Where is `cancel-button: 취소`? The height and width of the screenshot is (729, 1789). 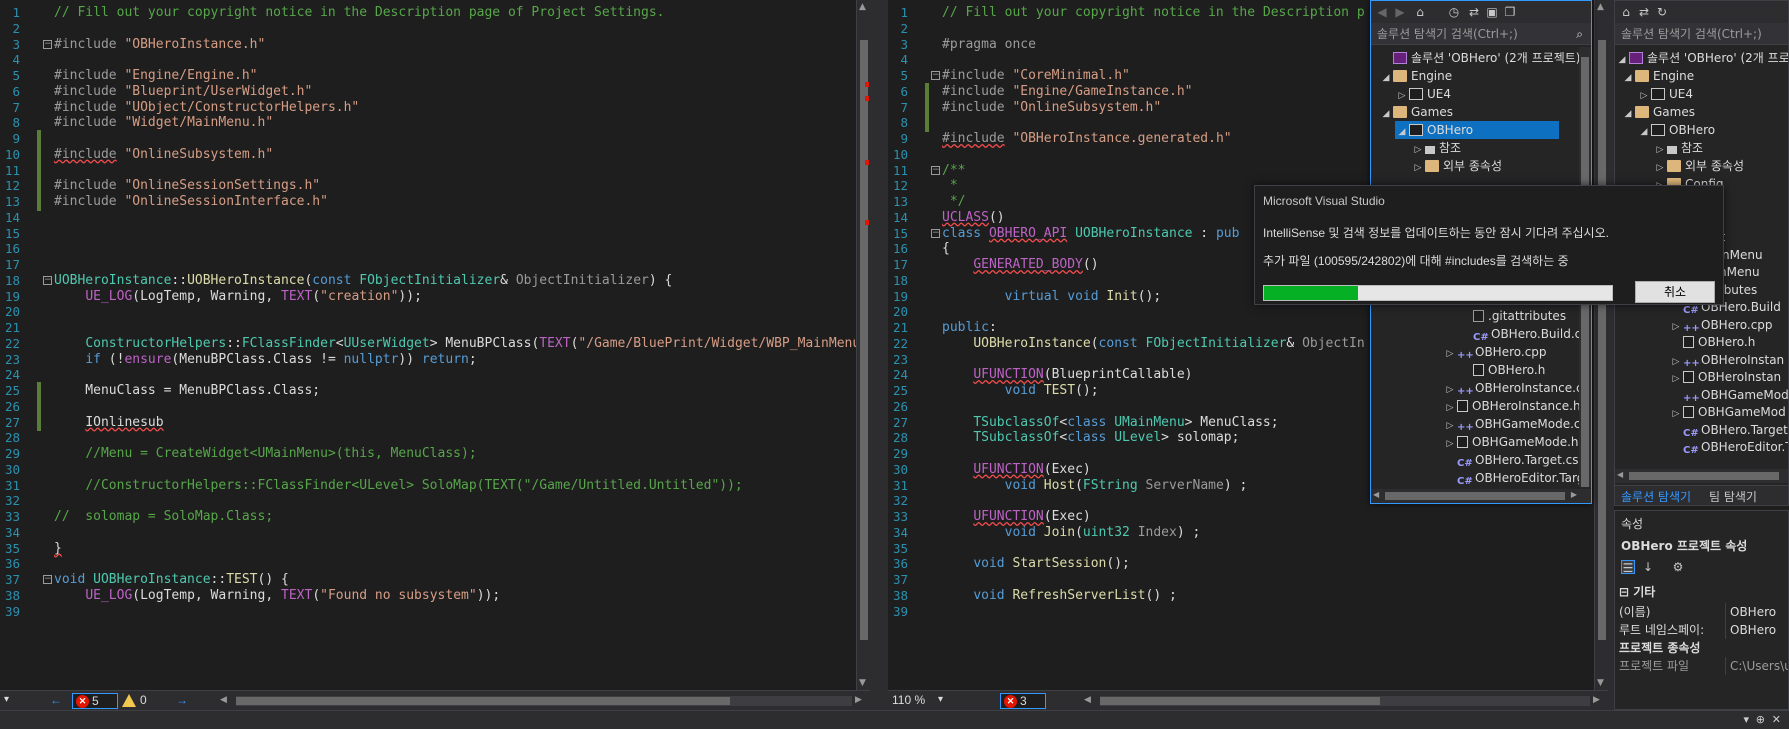
cancel-button: 취소 is located at coordinates (1675, 292).